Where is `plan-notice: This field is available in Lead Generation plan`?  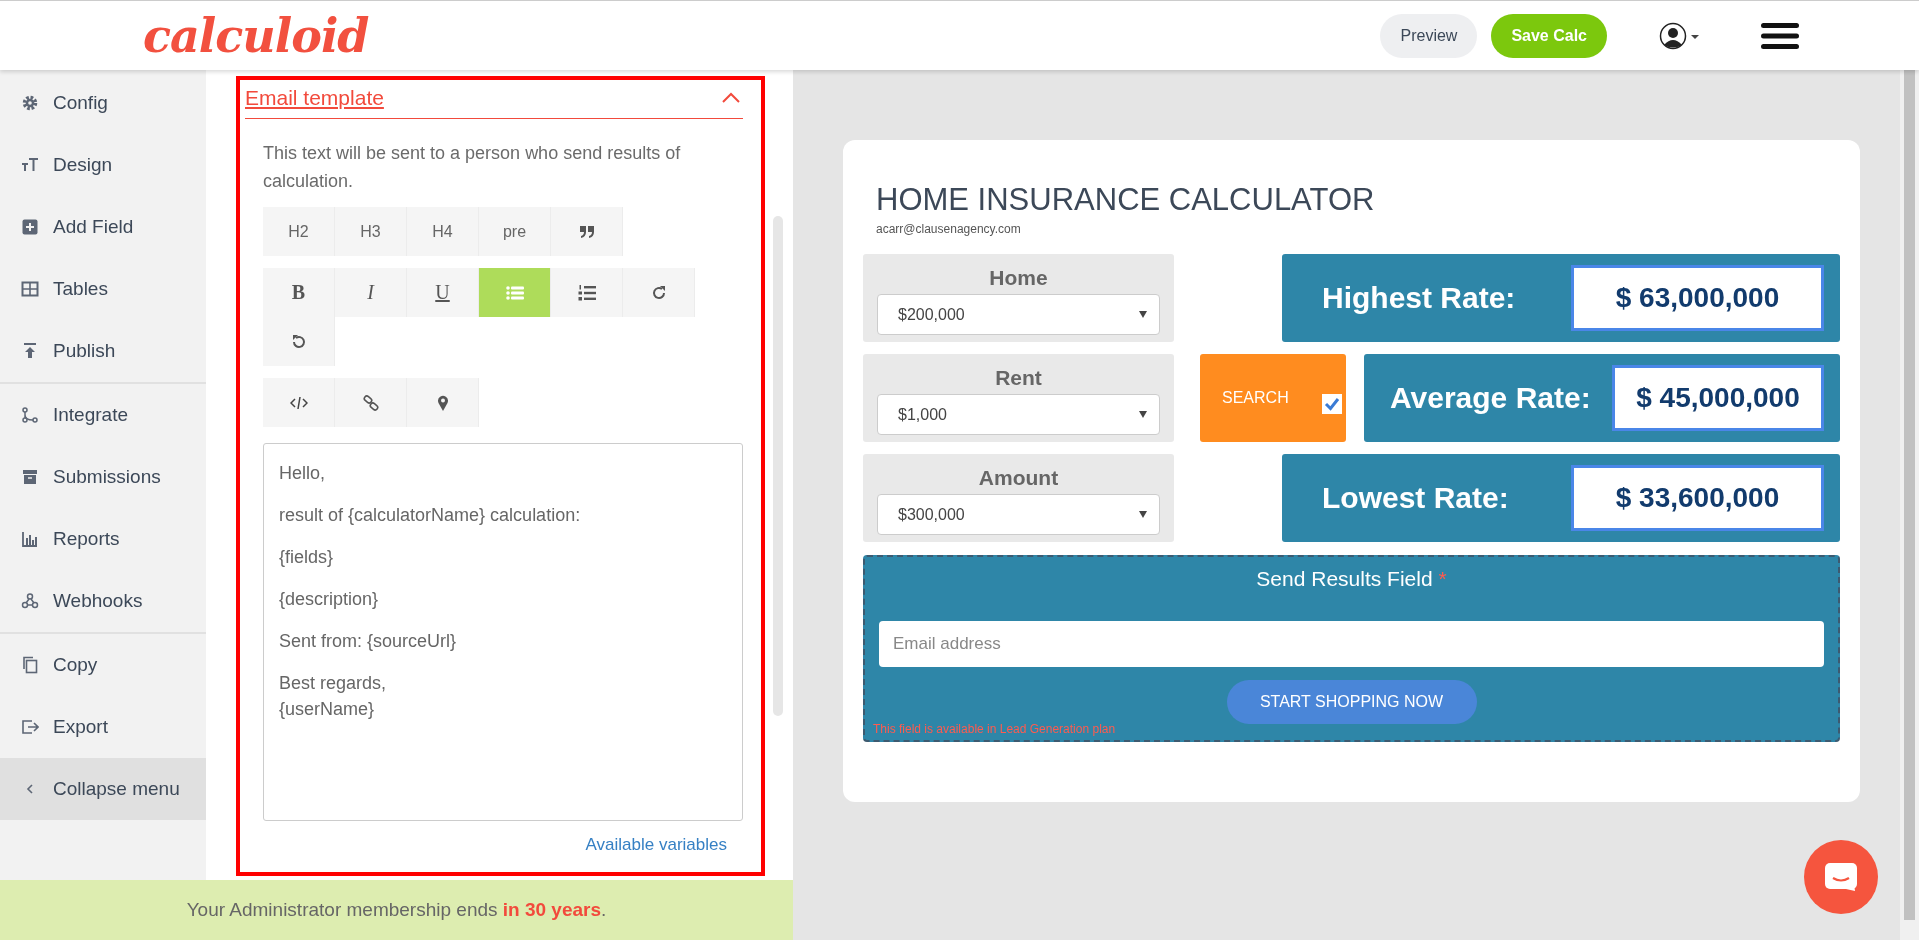 plan-notice: This field is available in Lead Generation plan is located at coordinates (994, 729).